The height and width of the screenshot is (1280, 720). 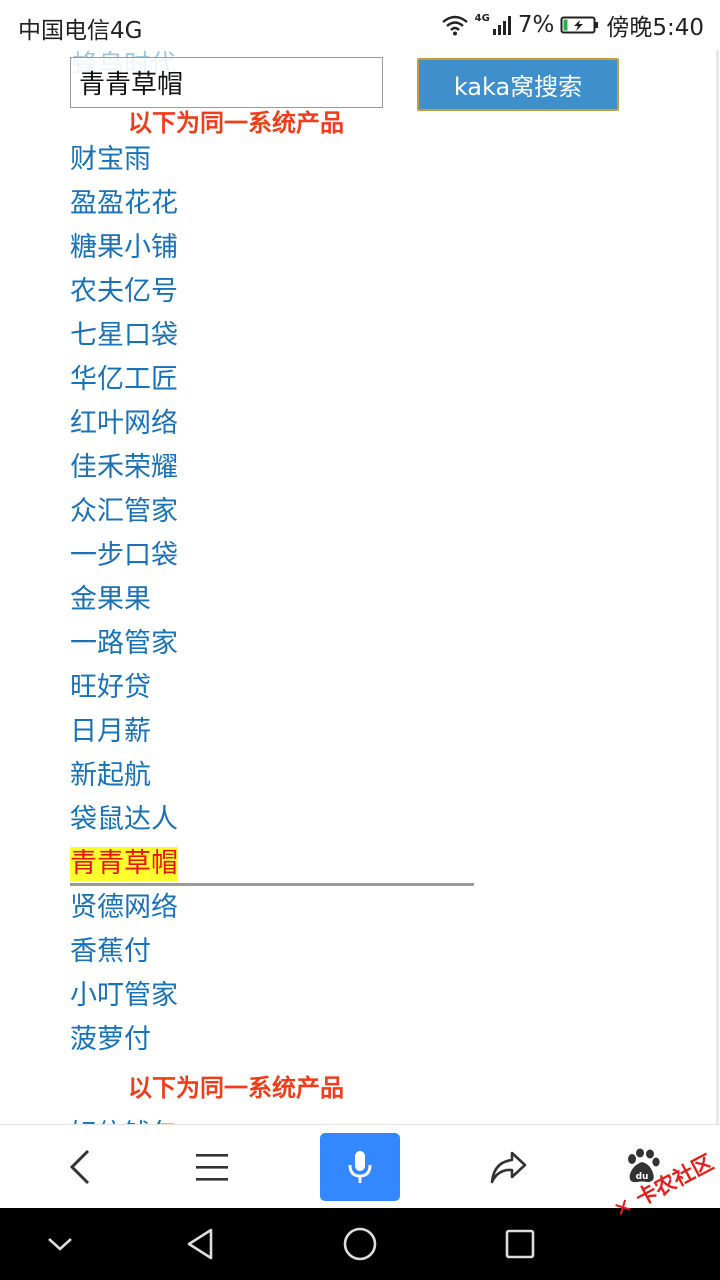 What do you see at coordinates (80, 31) in the screenshot?
I see `carrier-label: 中国电信4G` at bounding box center [80, 31].